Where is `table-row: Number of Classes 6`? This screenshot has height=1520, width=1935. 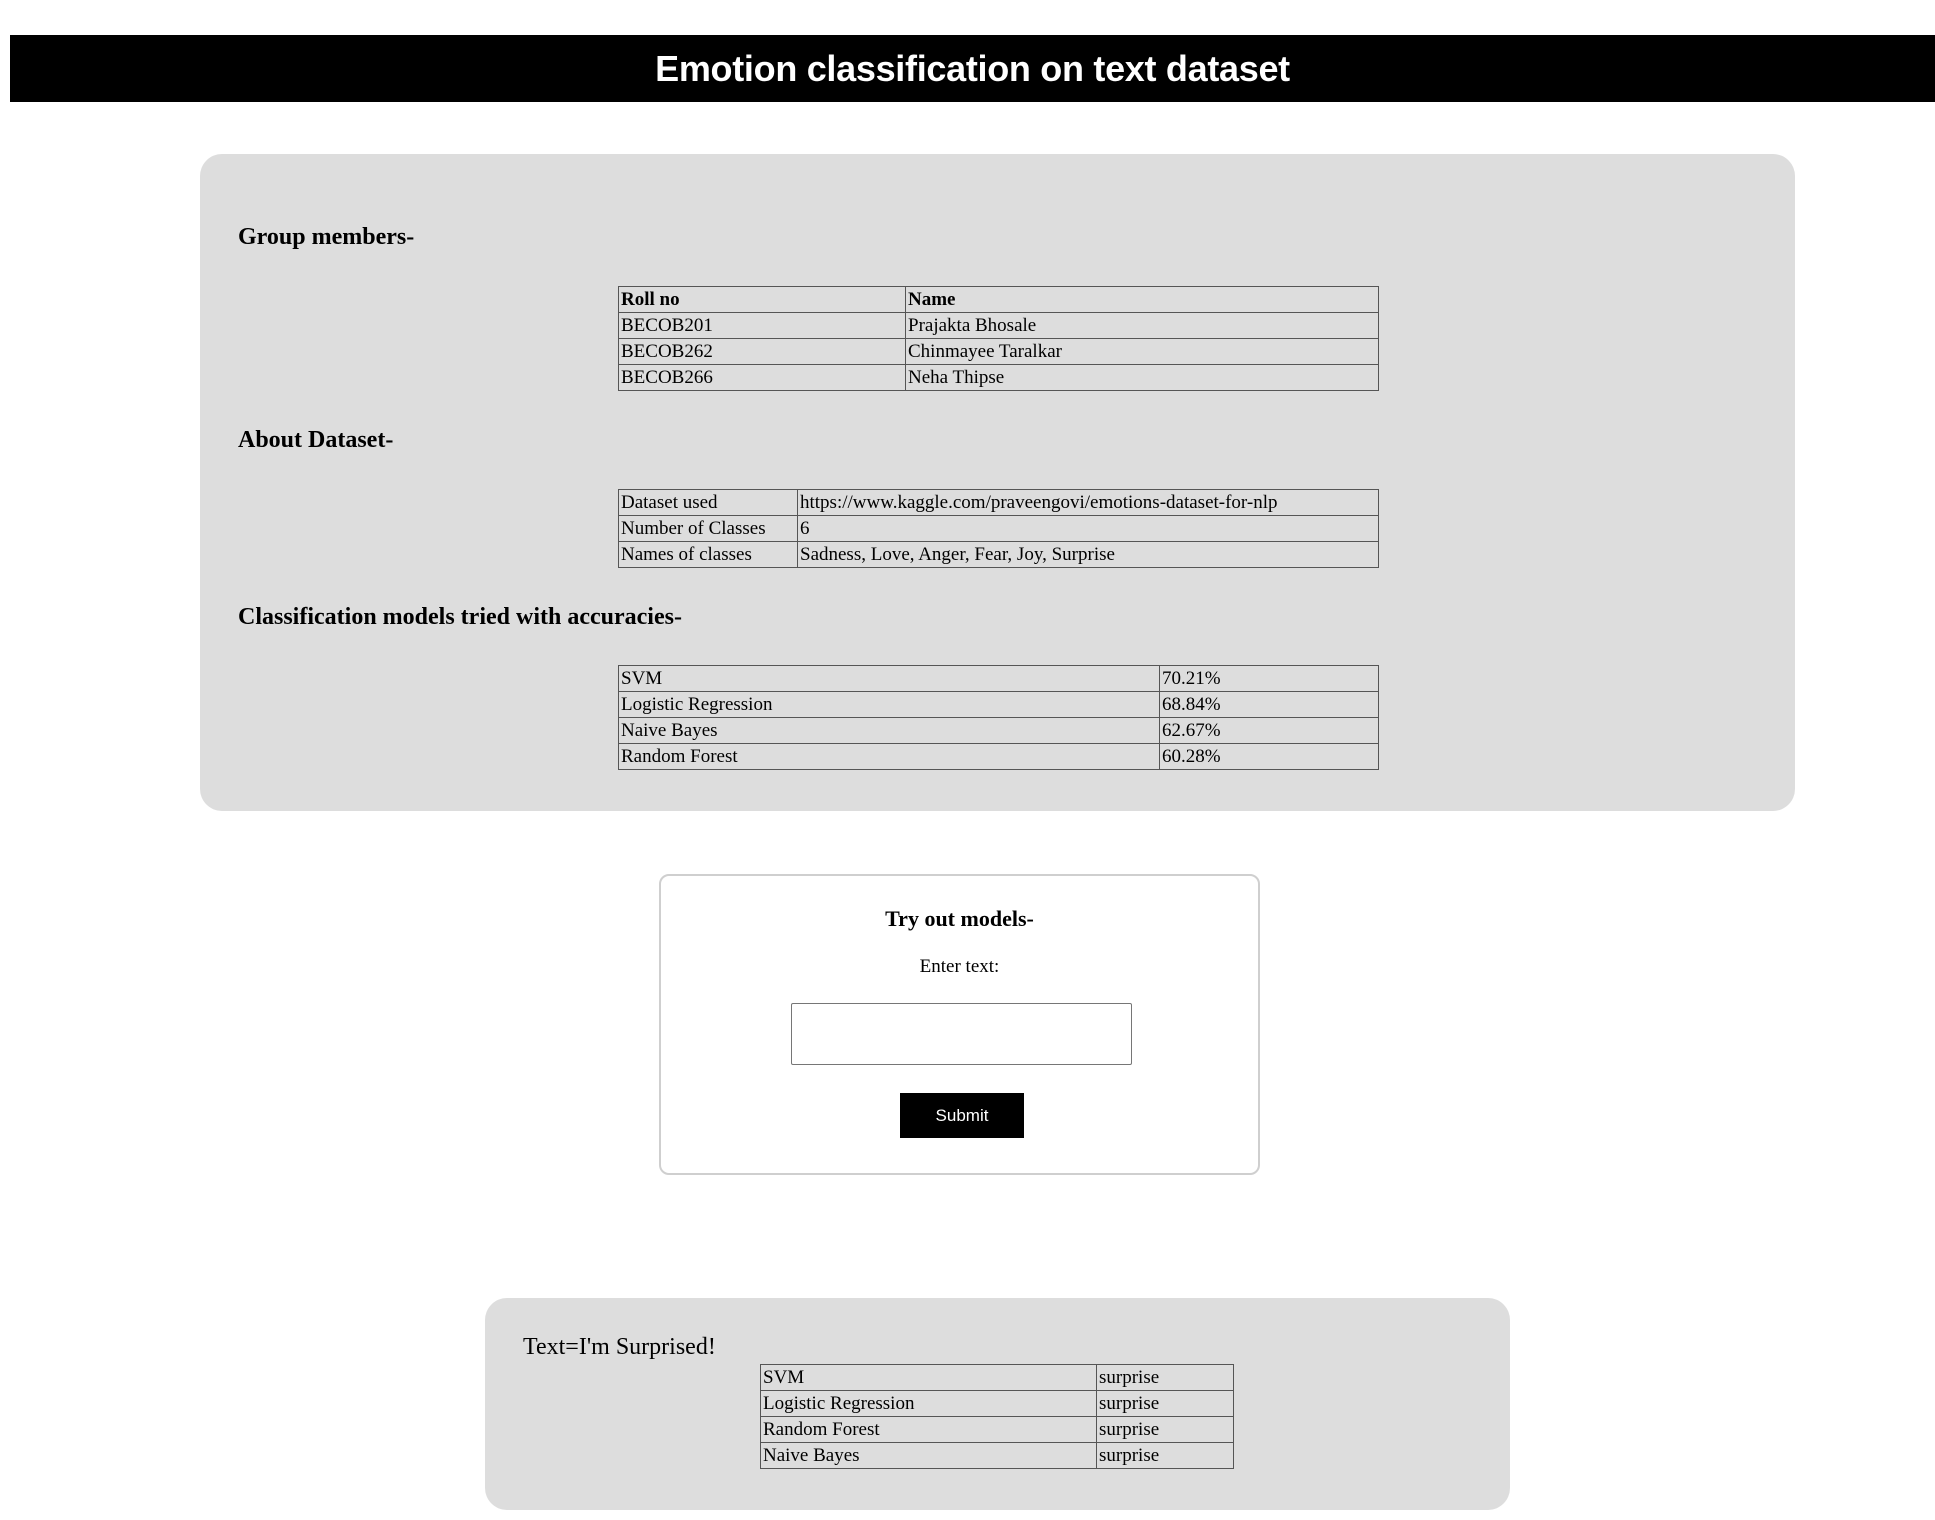
table-row: Number of Classes 6 is located at coordinates (998, 528).